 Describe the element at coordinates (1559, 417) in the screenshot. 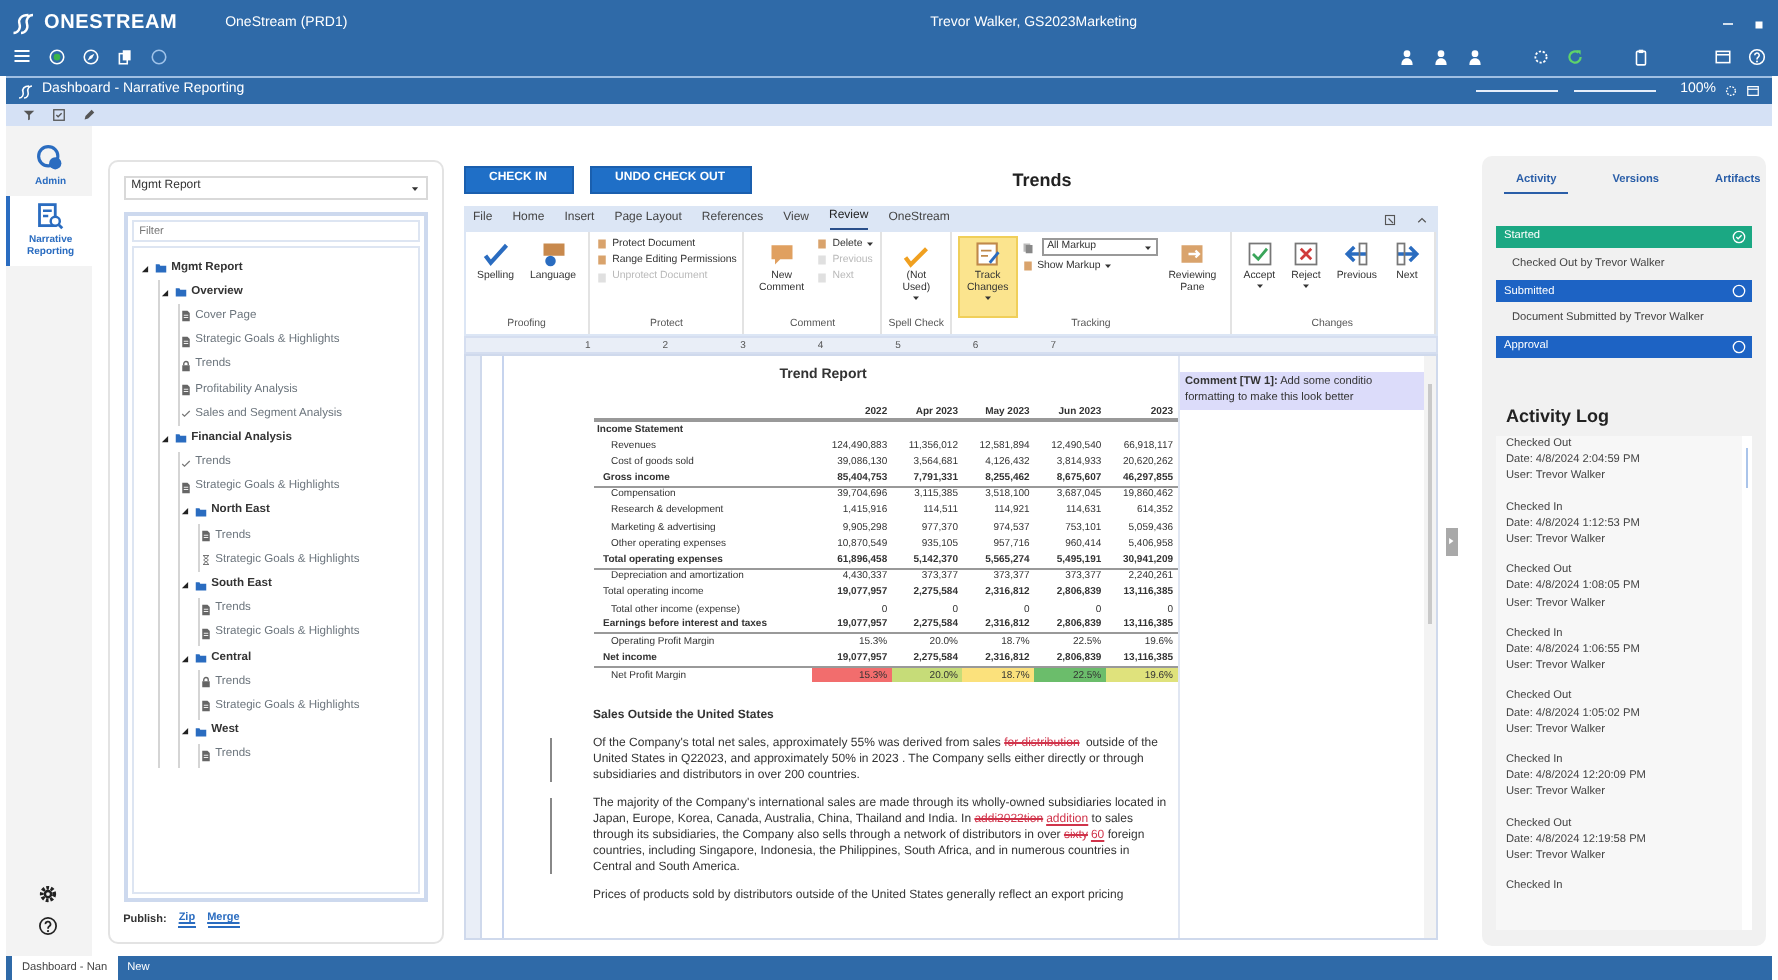

I see `log-title: Activity Log` at that location.